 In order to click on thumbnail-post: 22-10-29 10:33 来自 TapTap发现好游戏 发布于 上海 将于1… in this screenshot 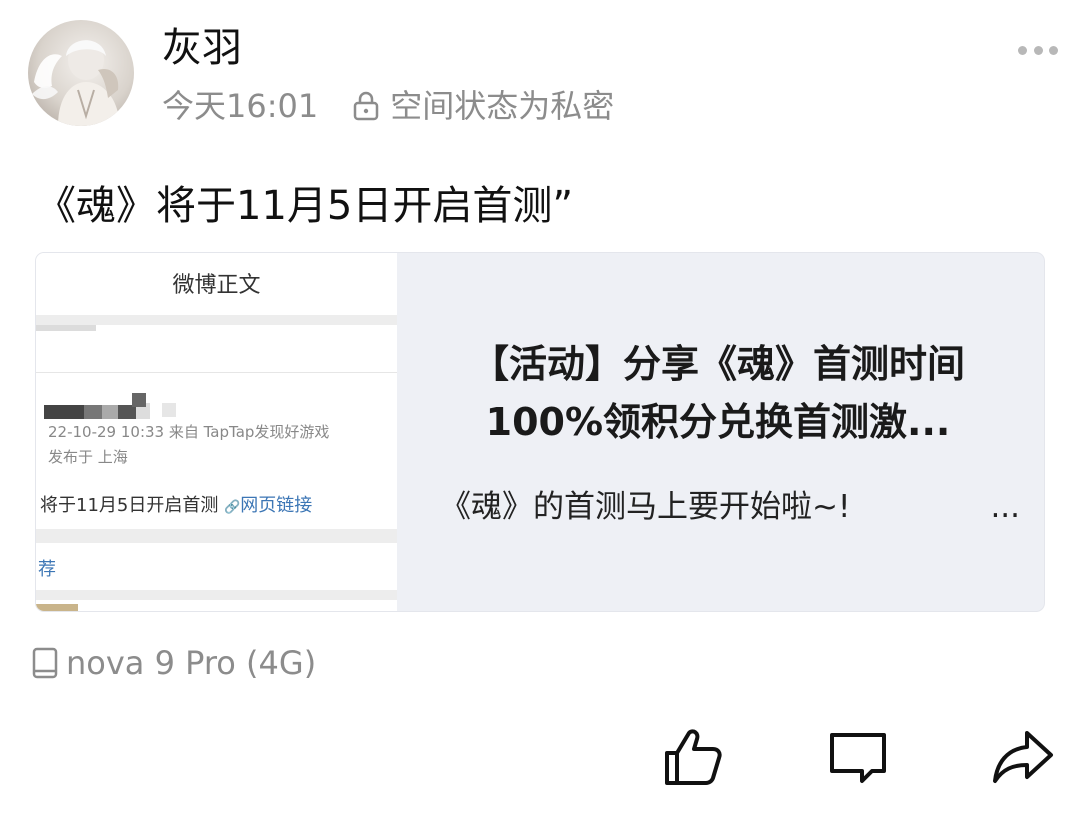, I will do `click(216, 451)`.